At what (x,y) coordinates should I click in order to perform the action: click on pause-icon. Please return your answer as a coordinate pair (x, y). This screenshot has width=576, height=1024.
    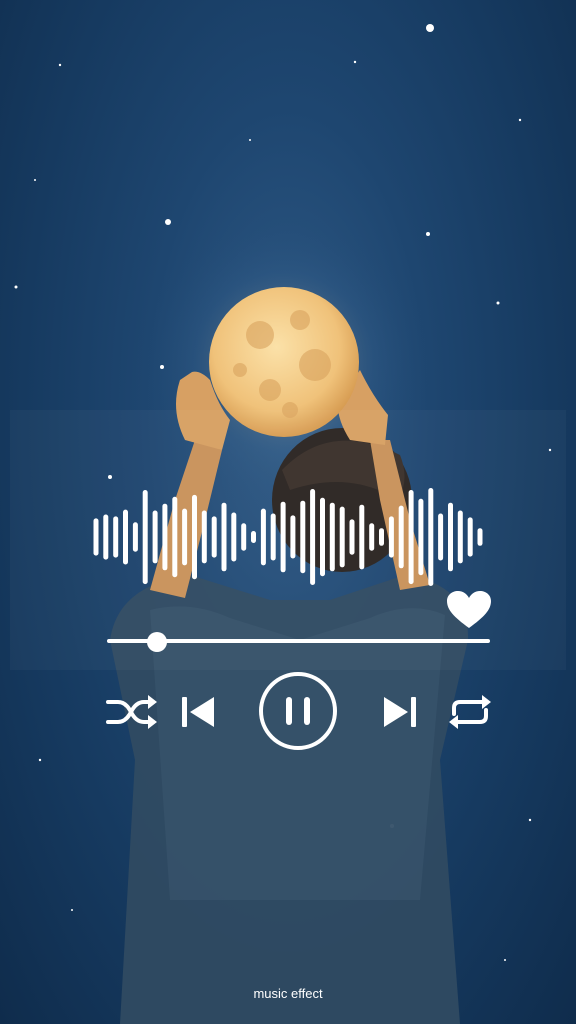
    Looking at the image, I should click on (298, 711).